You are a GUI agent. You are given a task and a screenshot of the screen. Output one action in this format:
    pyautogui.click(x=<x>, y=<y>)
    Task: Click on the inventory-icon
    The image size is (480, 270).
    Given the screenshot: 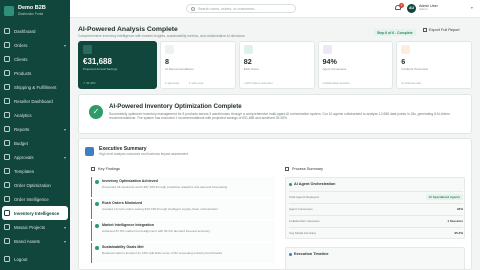 What is the action you would take?
    pyautogui.click(x=7, y=213)
    